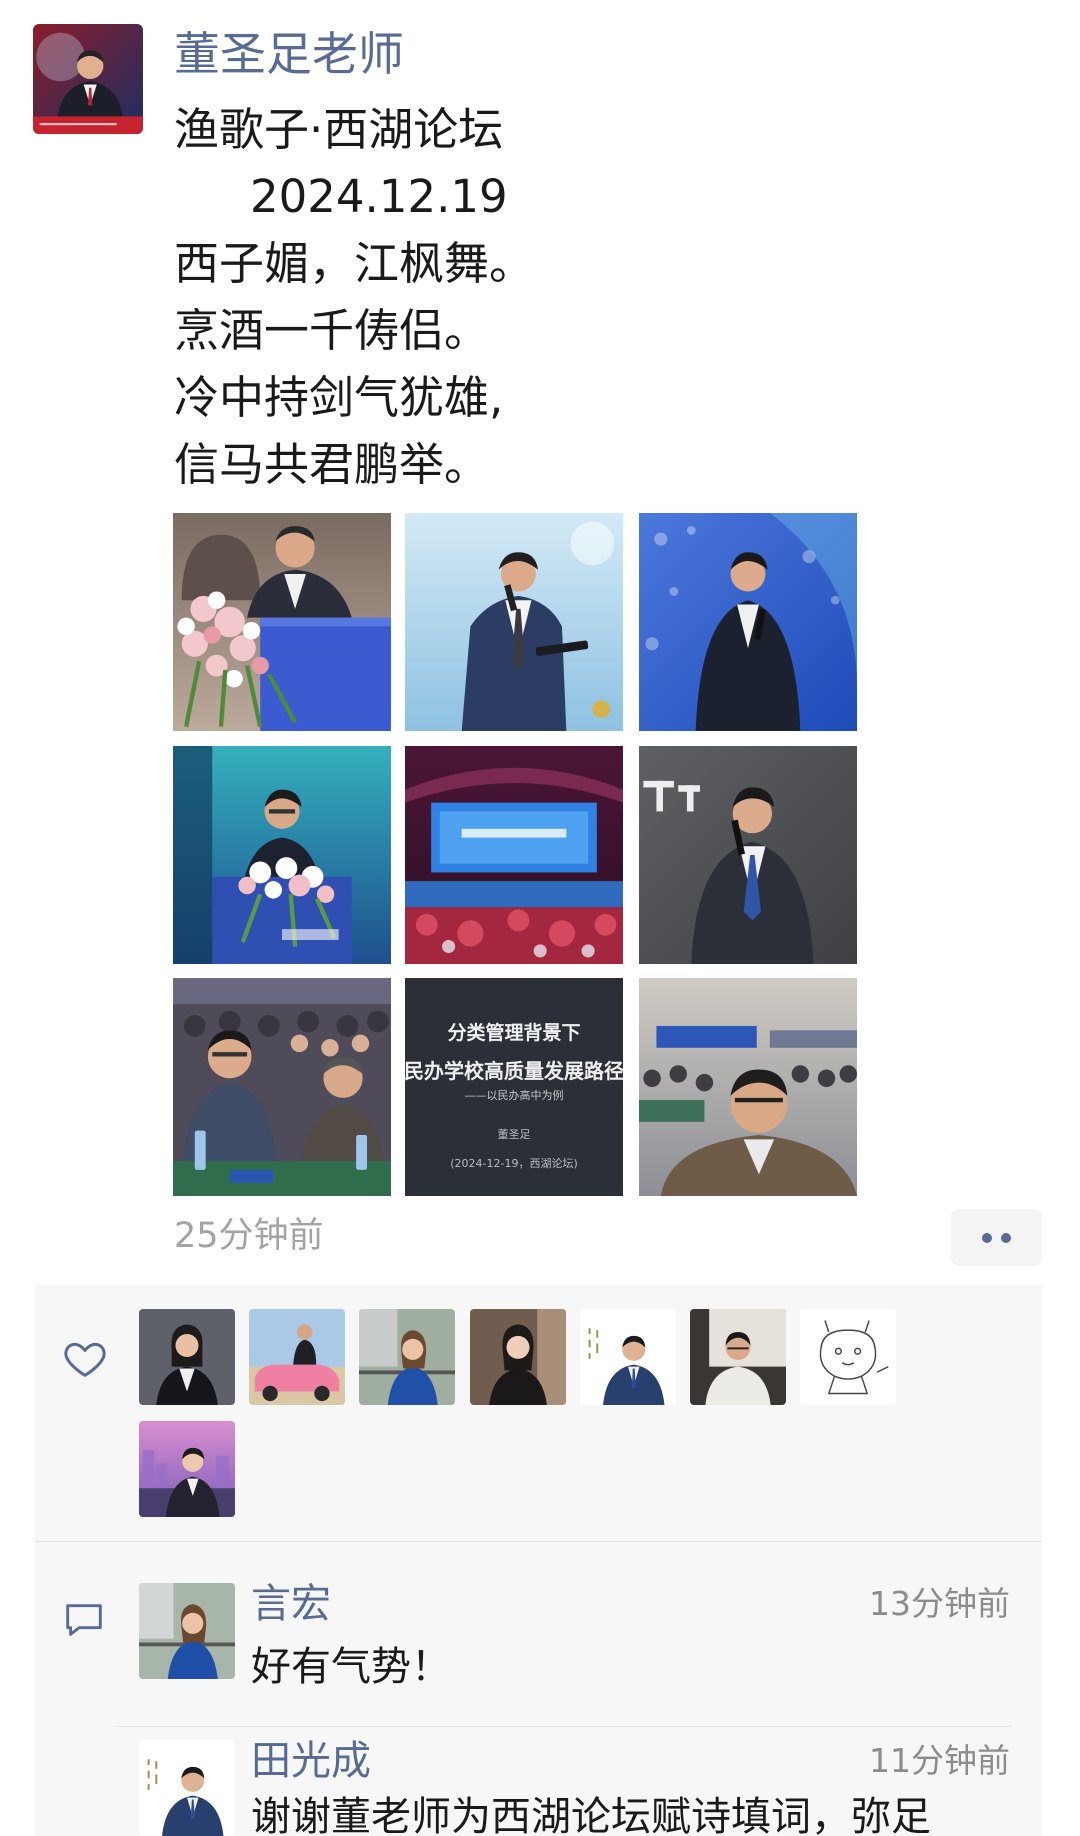 The image size is (1080, 1836). I want to click on slide-subtitle: ——以民办高中为例, so click(514, 1095).